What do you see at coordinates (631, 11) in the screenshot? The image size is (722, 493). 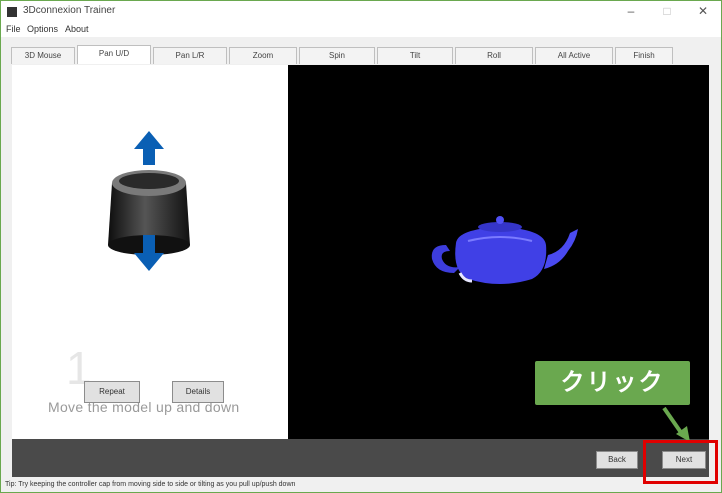 I see `minimize-button: –` at bounding box center [631, 11].